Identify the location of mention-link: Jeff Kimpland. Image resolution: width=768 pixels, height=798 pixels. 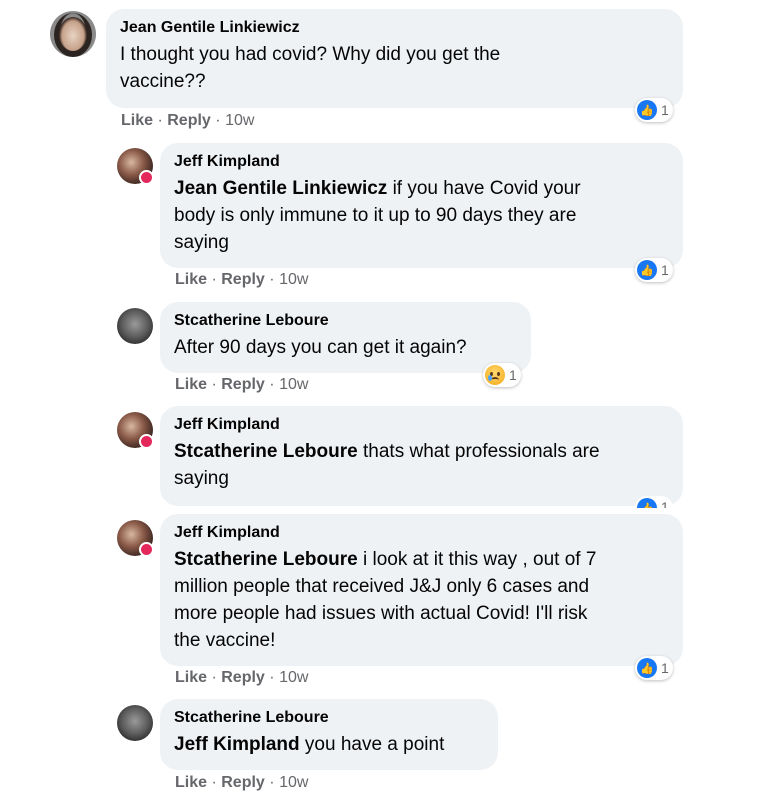
(237, 744).